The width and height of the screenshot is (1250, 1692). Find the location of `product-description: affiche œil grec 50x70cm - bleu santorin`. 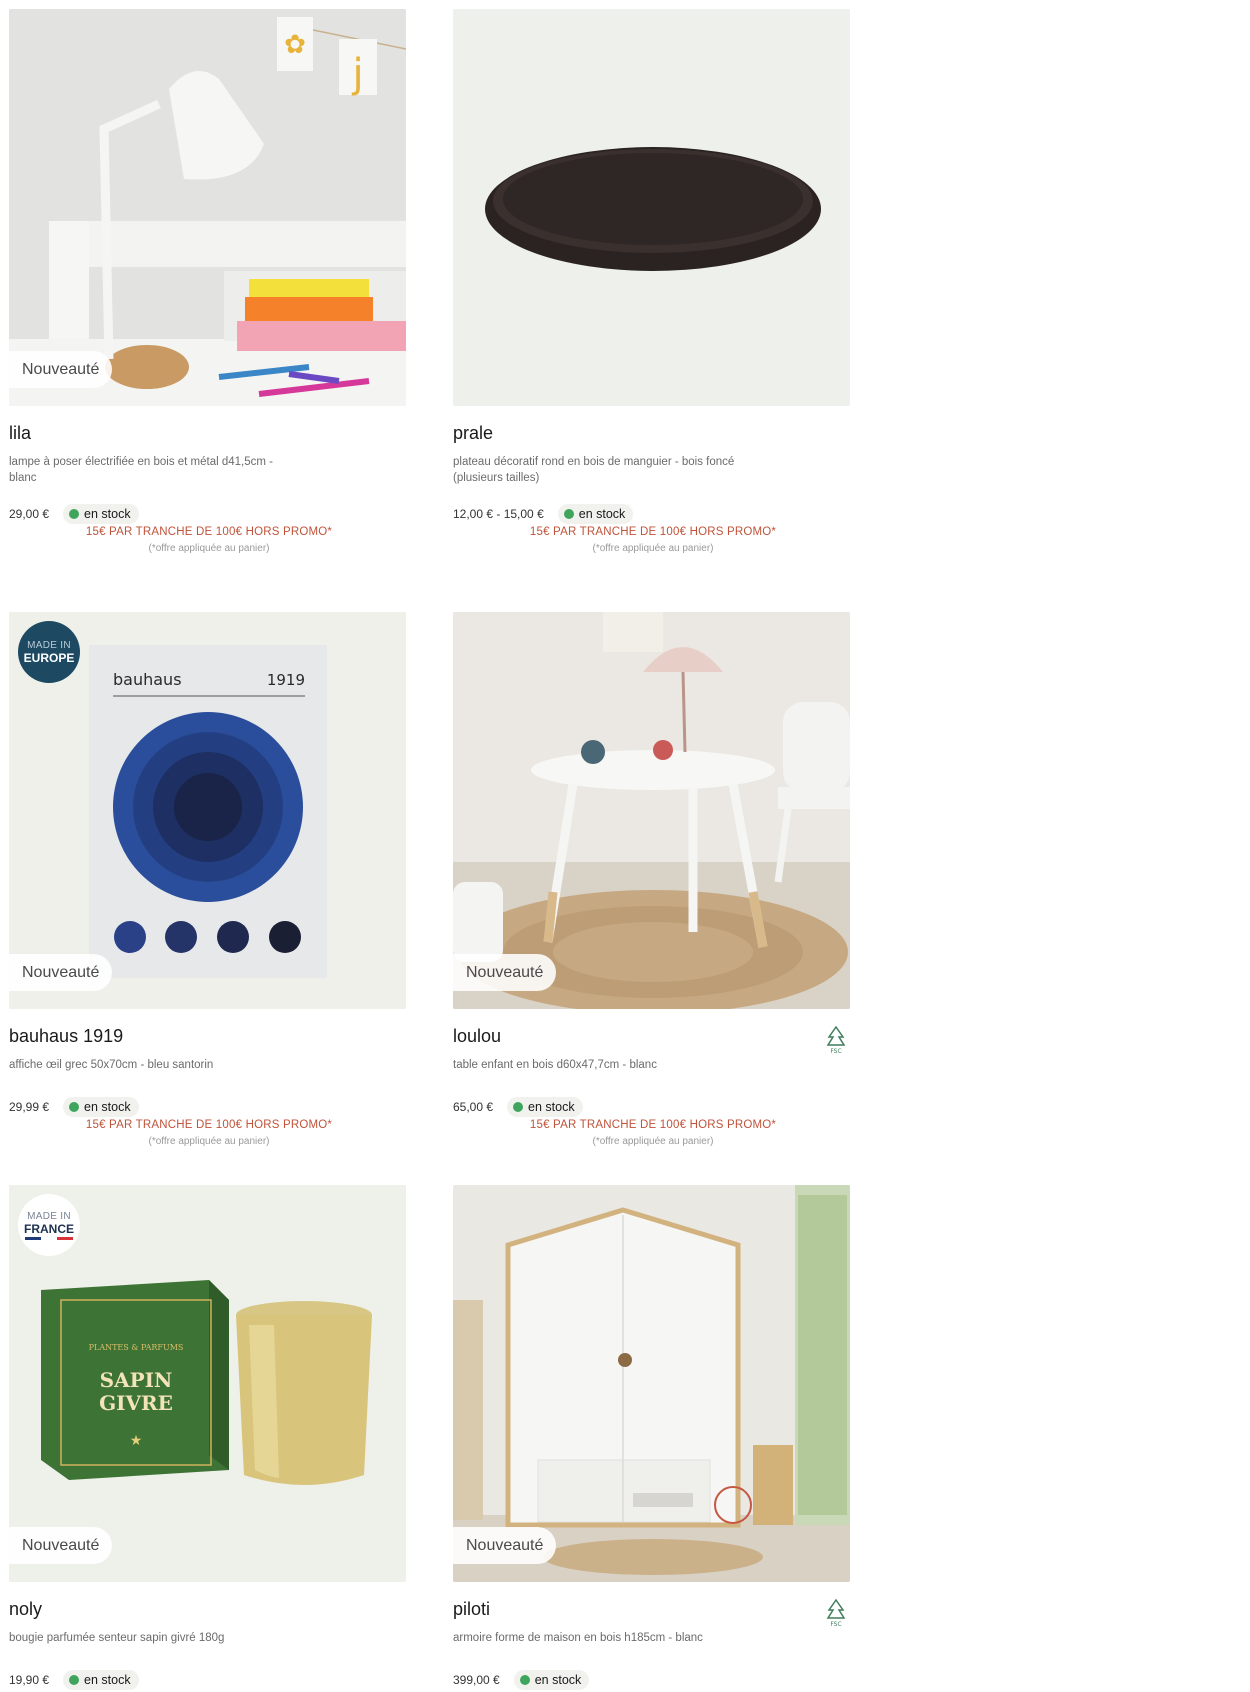

product-description: affiche œil grec 50x70cm - bleu santorin is located at coordinates (111, 1065).